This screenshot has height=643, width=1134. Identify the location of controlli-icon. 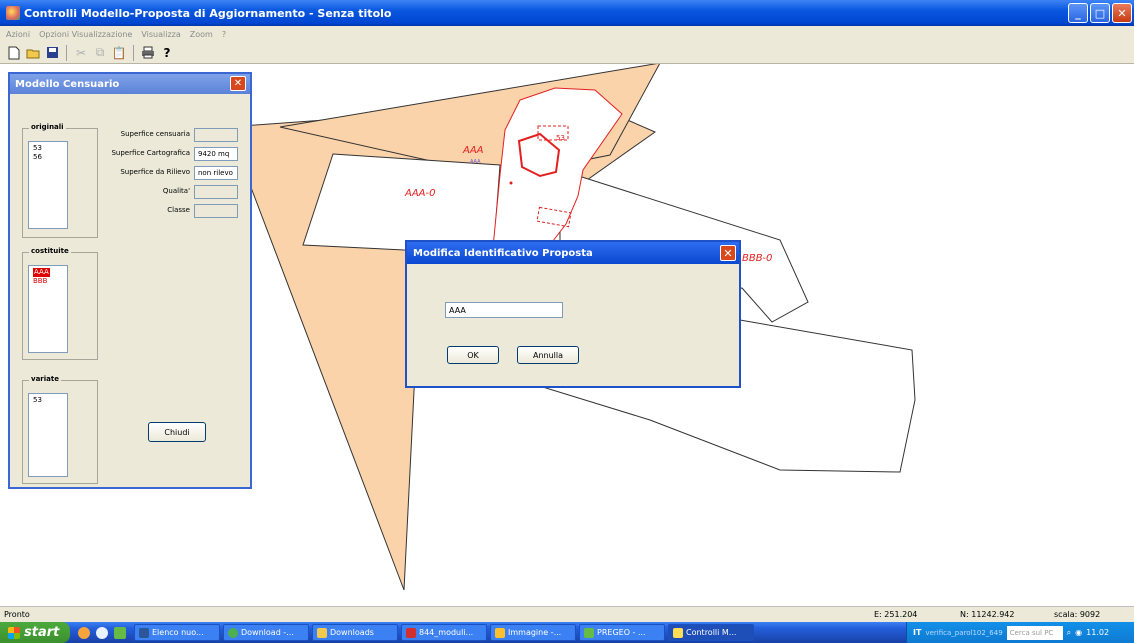
(678, 632).